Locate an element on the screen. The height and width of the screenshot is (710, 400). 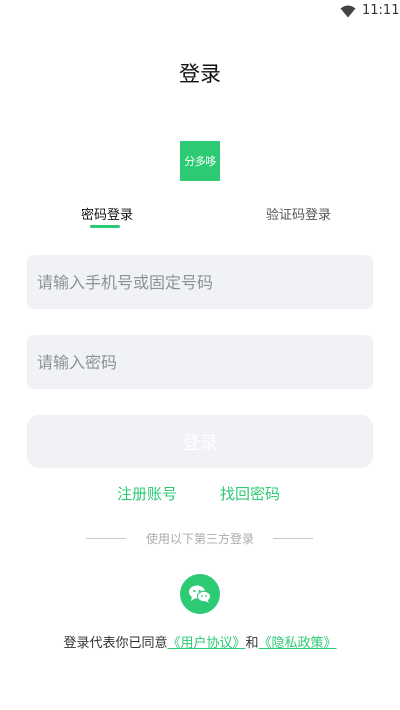
status-bar: 11:11 is located at coordinates (200, 12).